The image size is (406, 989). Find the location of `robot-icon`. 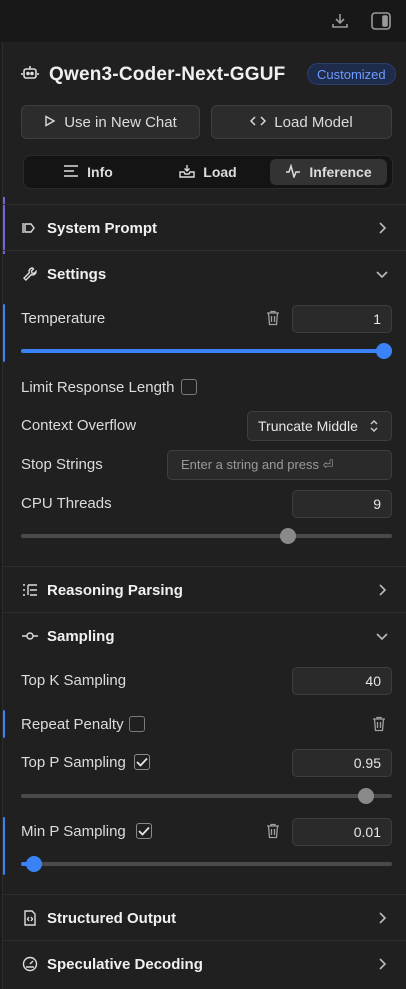

robot-icon is located at coordinates (30, 73).